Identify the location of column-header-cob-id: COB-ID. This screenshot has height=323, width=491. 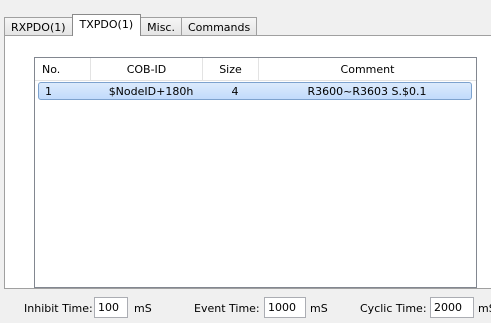
(147, 69).